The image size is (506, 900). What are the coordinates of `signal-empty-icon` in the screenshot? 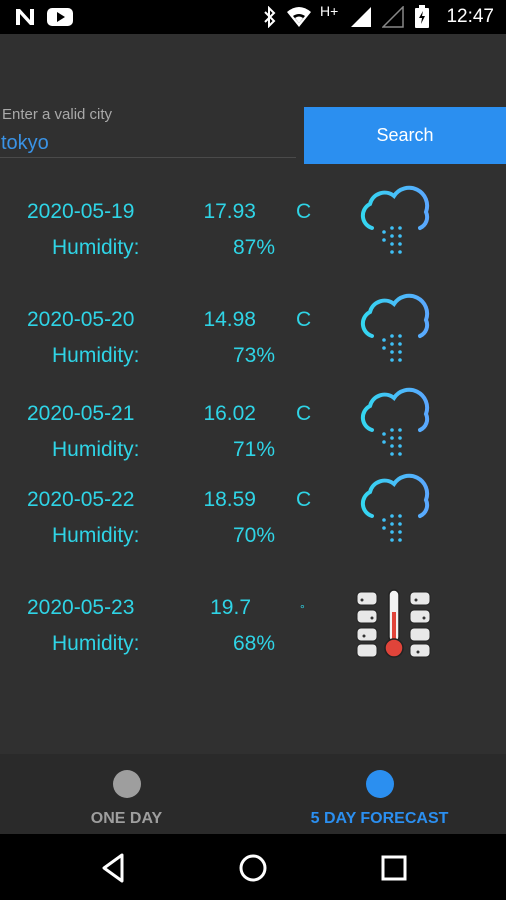 It's located at (393, 17).